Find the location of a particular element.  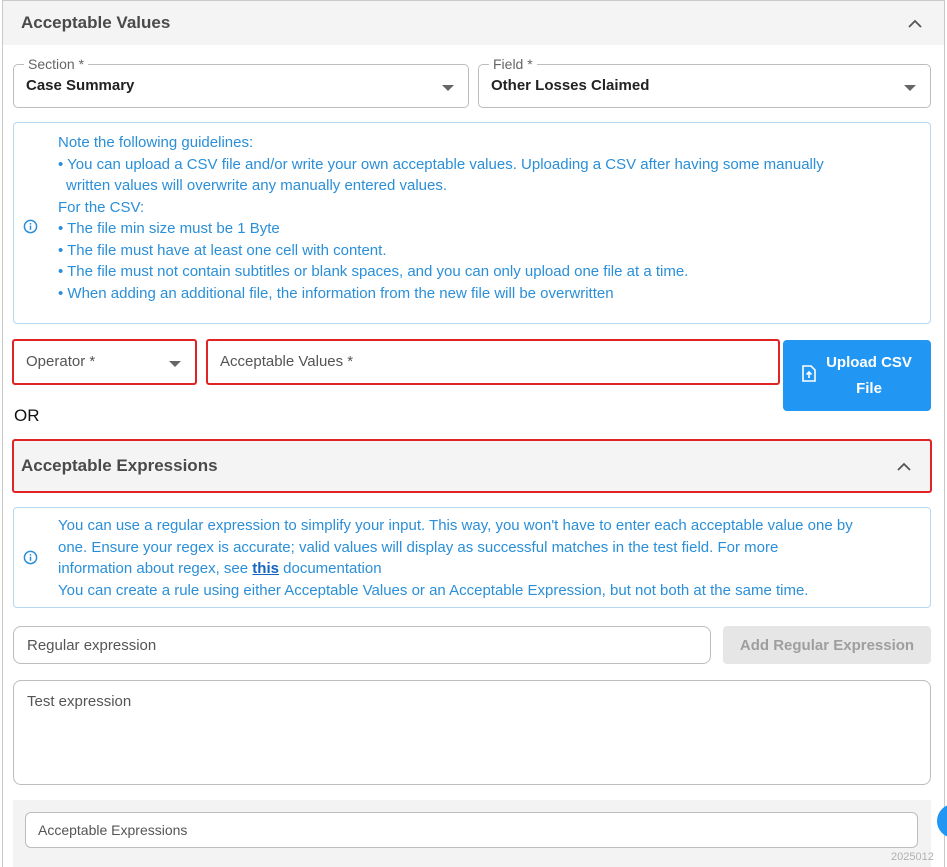

documentation-link: this is located at coordinates (265, 568).